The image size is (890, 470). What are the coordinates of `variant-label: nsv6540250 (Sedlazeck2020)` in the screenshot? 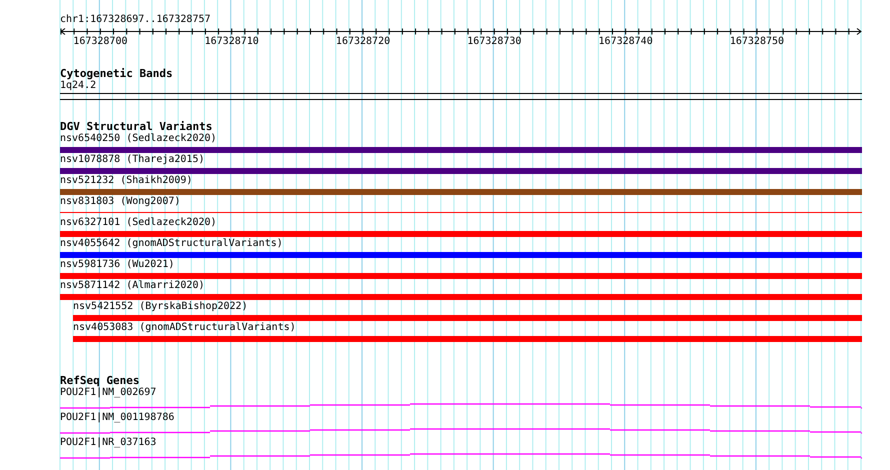 It's located at (138, 139).